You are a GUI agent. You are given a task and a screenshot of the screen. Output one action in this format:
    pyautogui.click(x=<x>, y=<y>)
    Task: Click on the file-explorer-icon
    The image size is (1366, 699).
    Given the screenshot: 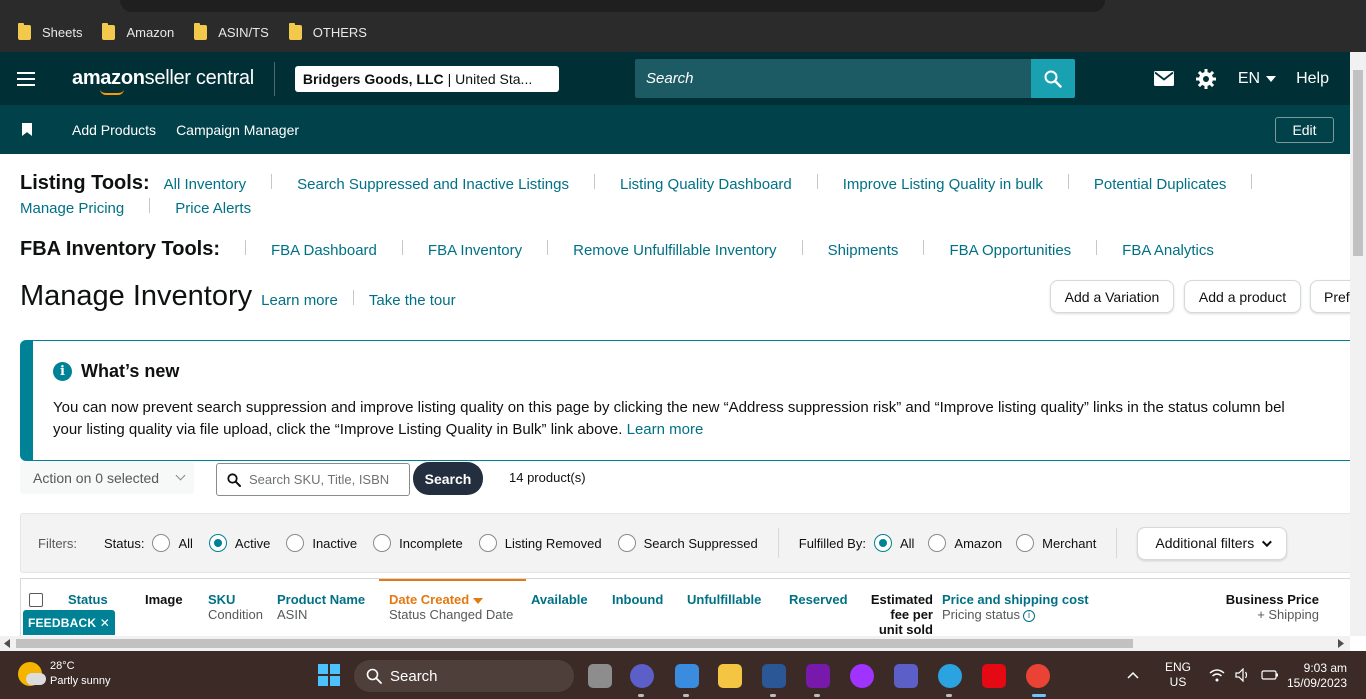 What is the action you would take?
    pyautogui.click(x=730, y=676)
    